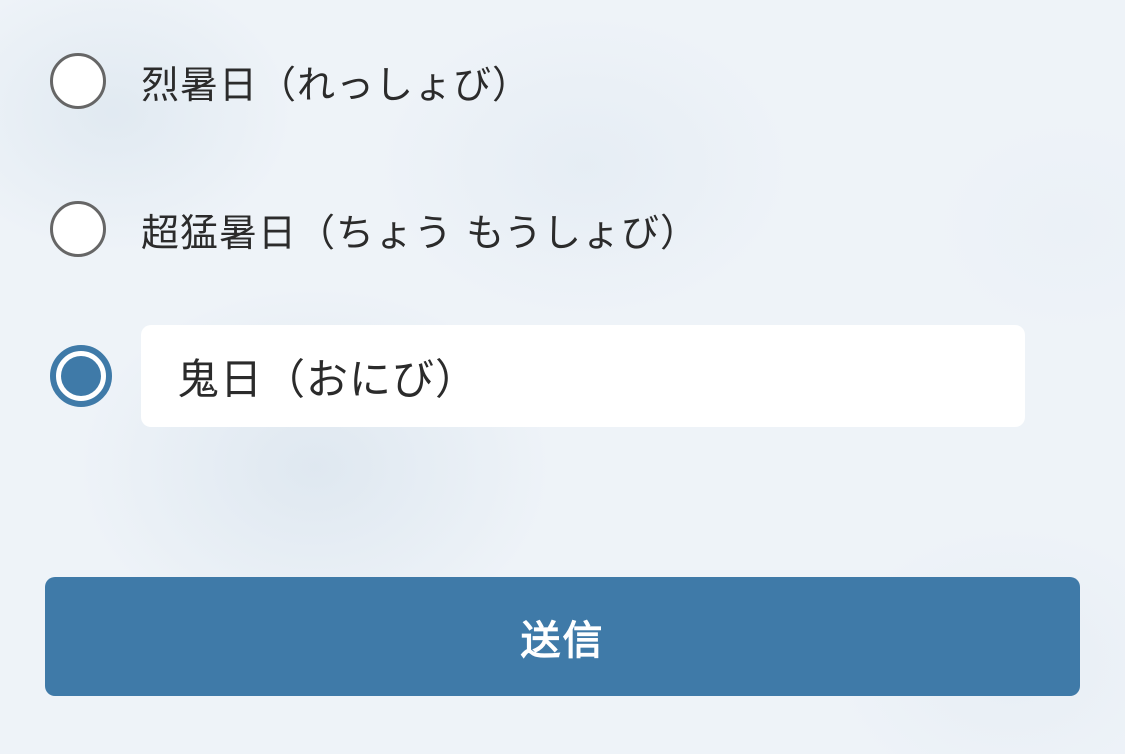  What do you see at coordinates (78, 229) in the screenshot?
I see `radio-button-cho-moshobi` at bounding box center [78, 229].